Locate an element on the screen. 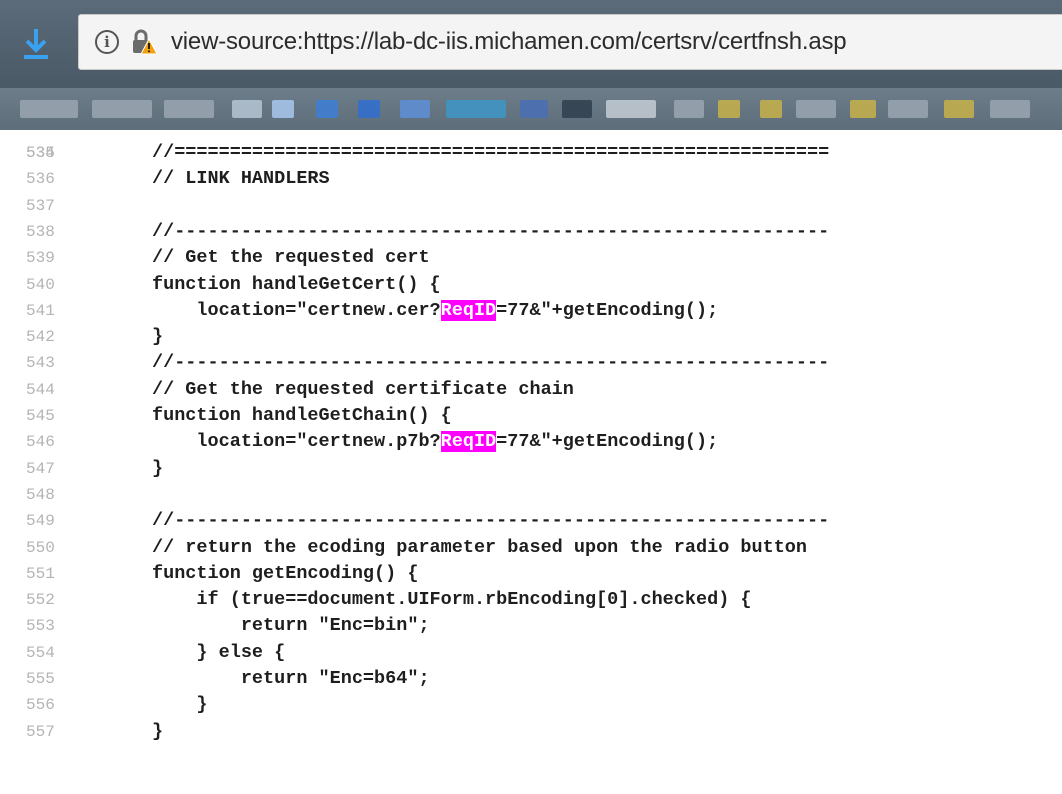 The width and height of the screenshot is (1062, 794). source-code: function handleGetCert() { is located at coordinates (296, 284).